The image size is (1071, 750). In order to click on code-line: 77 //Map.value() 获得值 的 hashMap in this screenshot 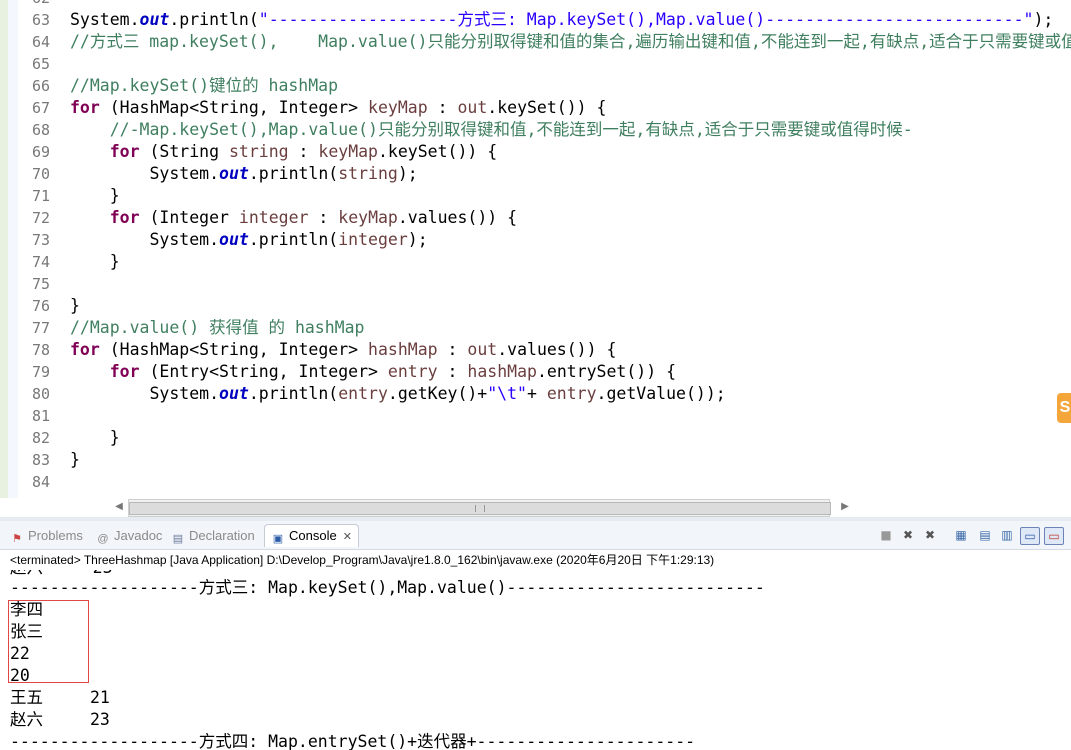, I will do `click(535, 328)`.